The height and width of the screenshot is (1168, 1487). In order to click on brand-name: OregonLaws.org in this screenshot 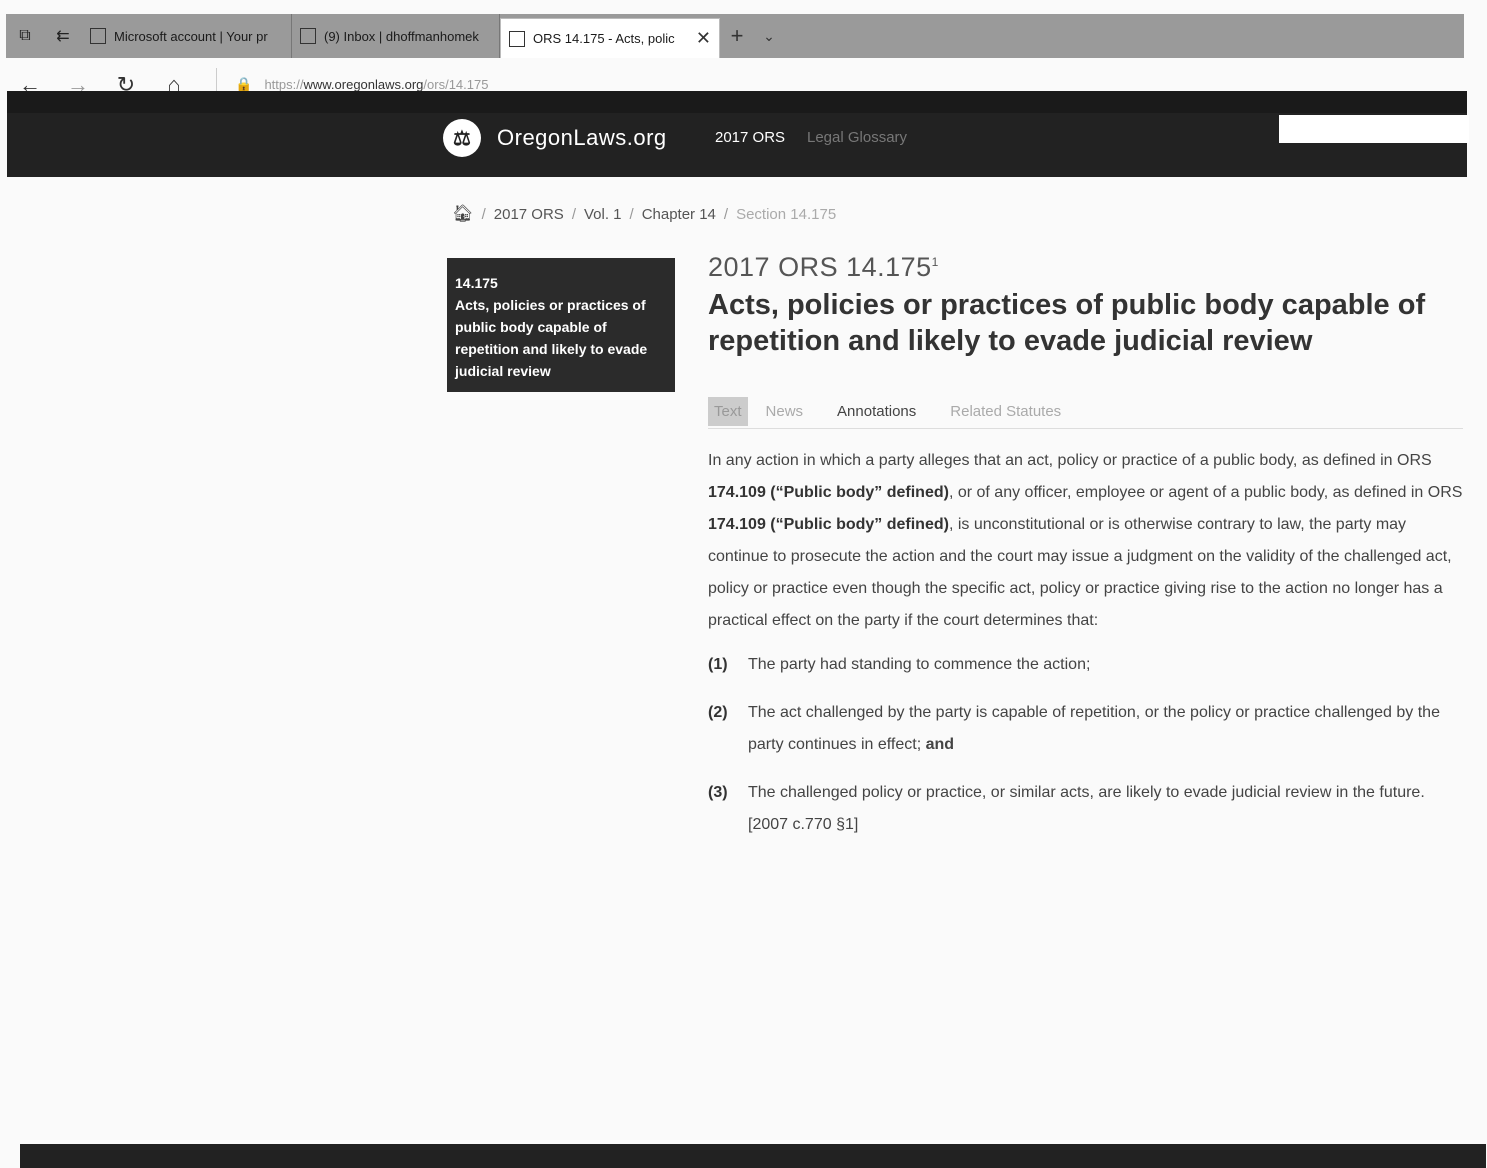, I will do `click(582, 137)`.